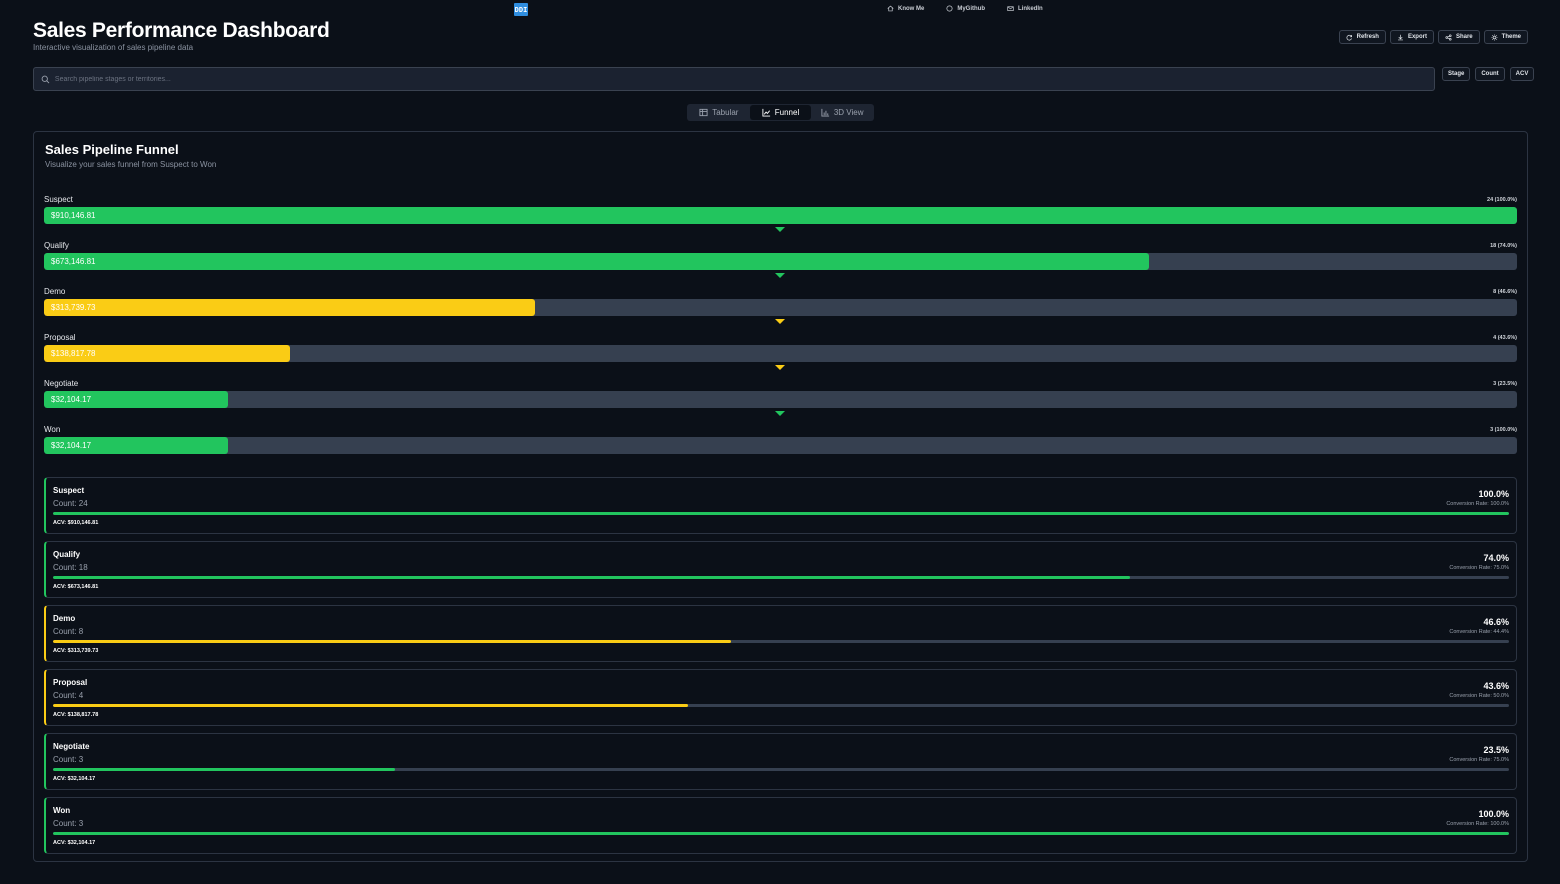  What do you see at coordinates (744, 79) in the screenshot?
I see `search-input` at bounding box center [744, 79].